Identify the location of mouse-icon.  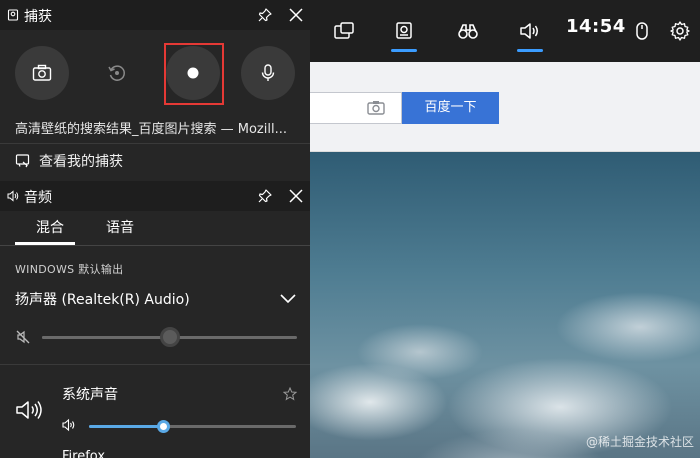
(642, 31).